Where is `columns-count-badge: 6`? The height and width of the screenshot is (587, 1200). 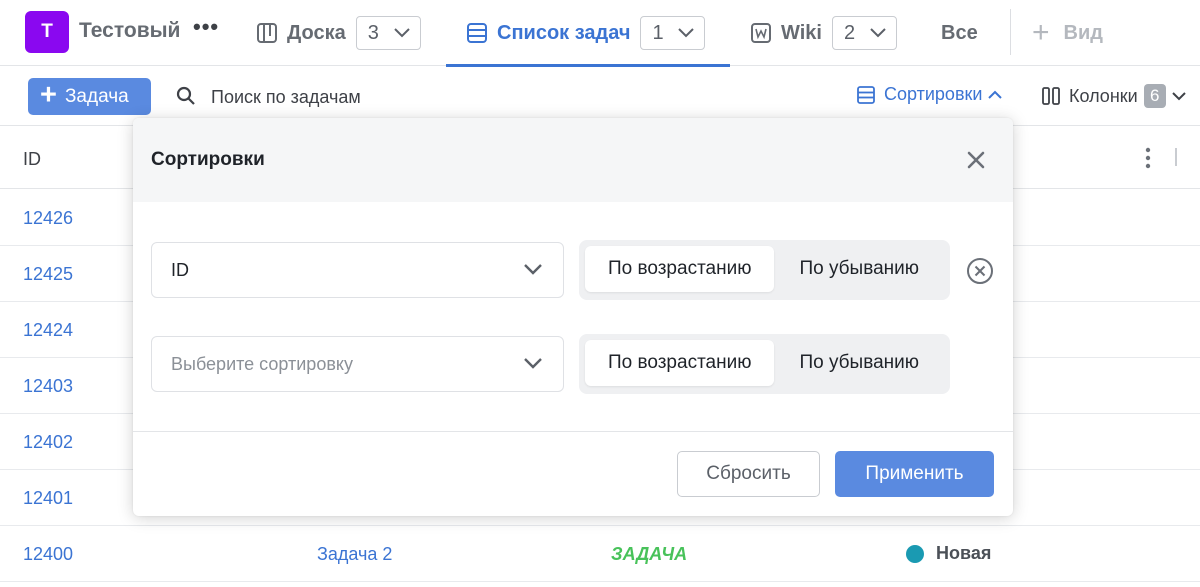
columns-count-badge: 6 is located at coordinates (1154, 96).